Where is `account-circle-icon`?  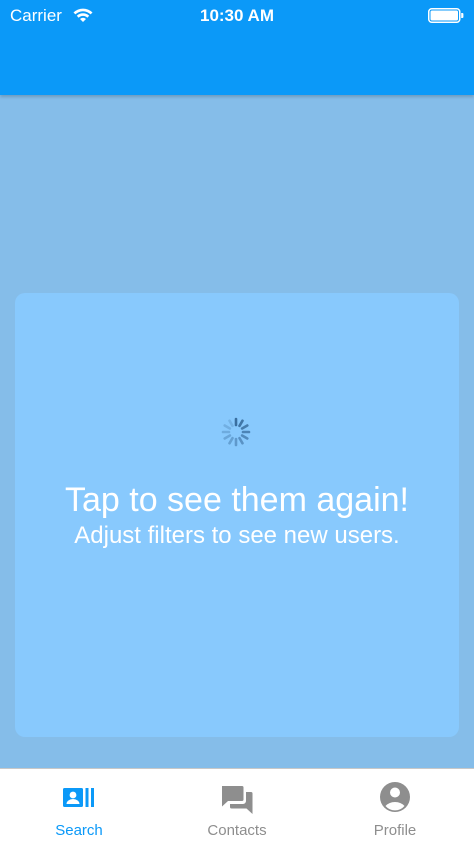 account-circle-icon is located at coordinates (395, 799).